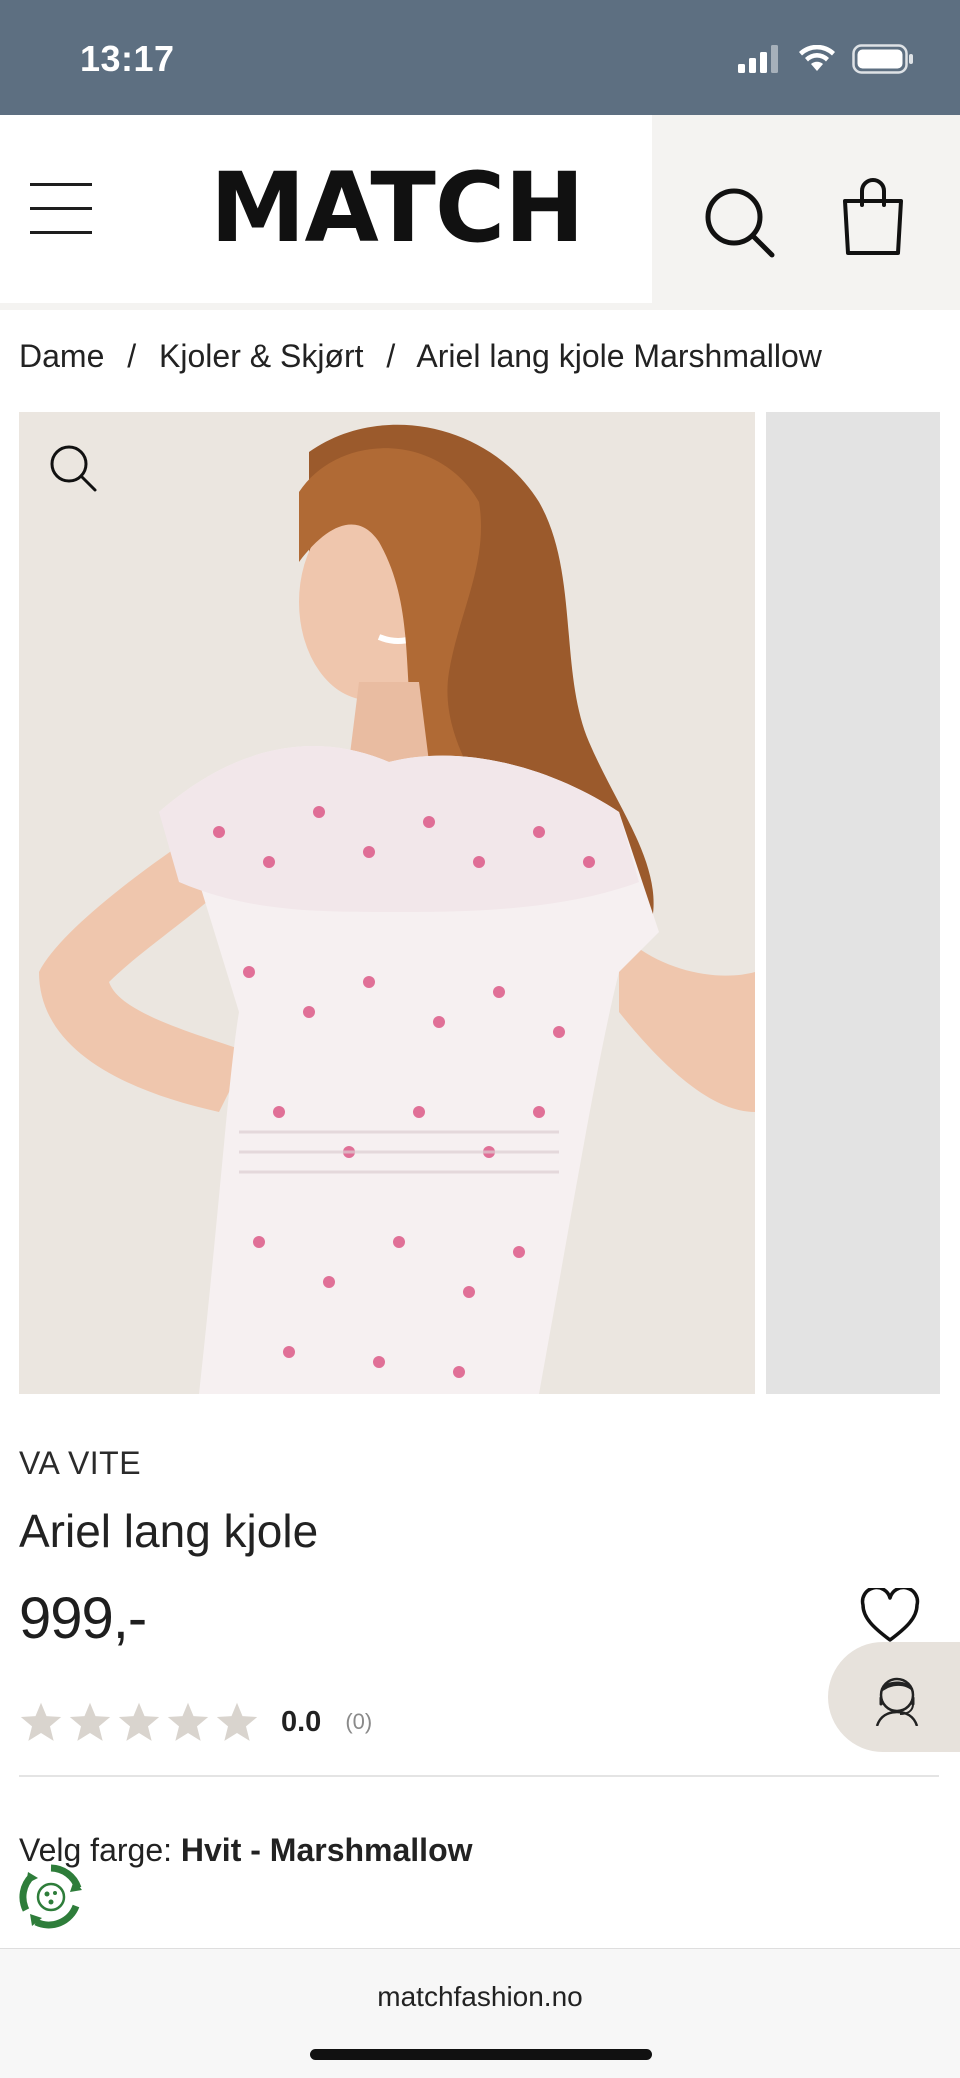 Image resolution: width=960 pixels, height=2078 pixels. I want to click on product-price: 999,-, so click(83, 1618).